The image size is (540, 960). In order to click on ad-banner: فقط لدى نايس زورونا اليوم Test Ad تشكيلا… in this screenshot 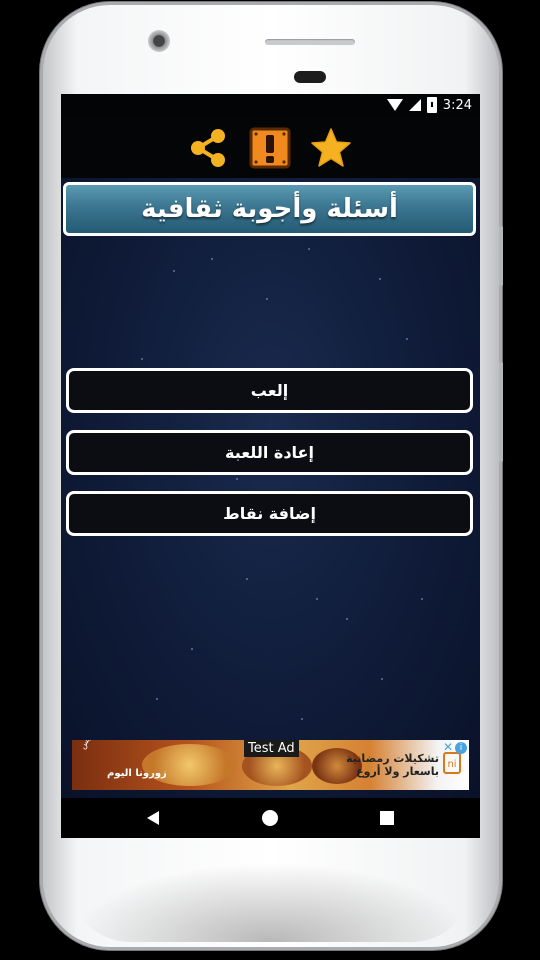, I will do `click(270, 765)`.